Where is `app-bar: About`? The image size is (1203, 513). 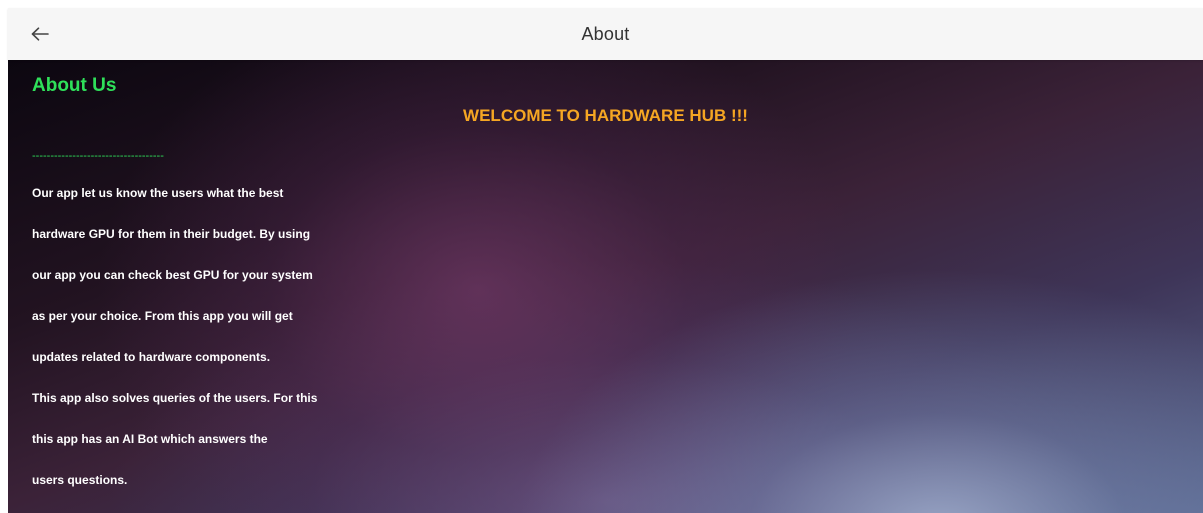 app-bar: About is located at coordinates (605, 34).